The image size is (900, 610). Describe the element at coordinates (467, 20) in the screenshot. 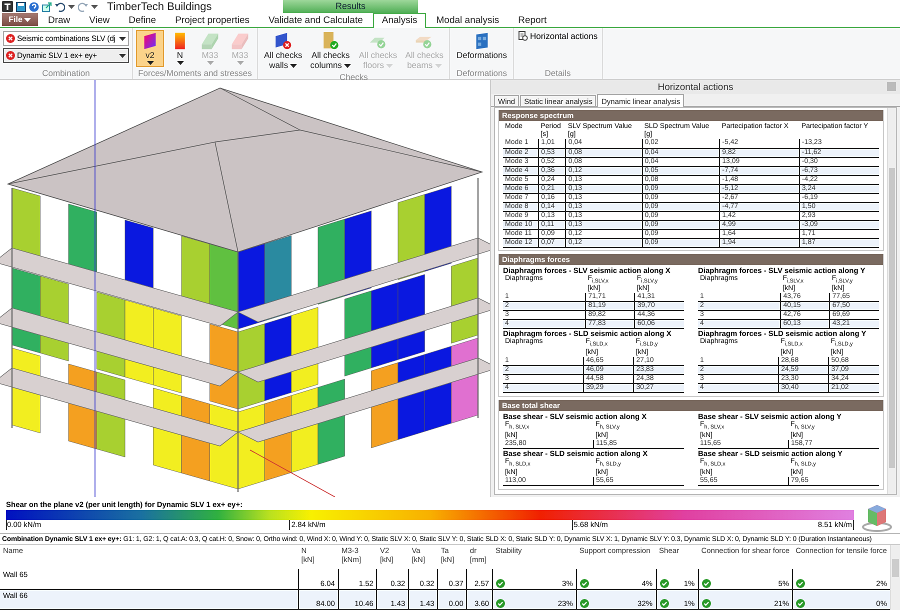

I see `ribbon-tab: Modal analysis` at that location.